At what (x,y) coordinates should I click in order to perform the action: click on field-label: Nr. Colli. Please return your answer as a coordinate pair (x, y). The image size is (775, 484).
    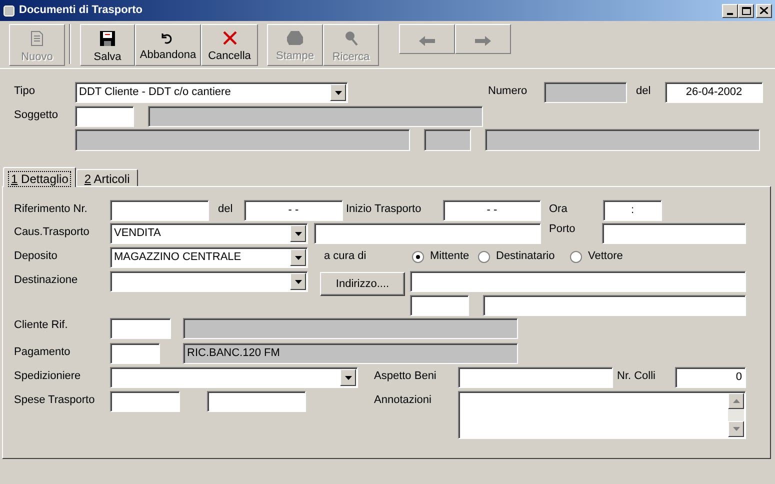
    Looking at the image, I should click on (637, 376).